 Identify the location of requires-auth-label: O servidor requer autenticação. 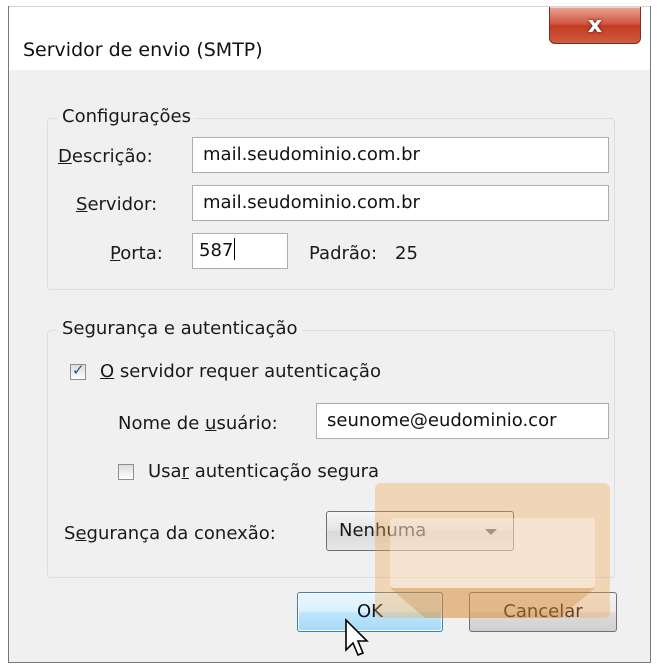
(240, 371).